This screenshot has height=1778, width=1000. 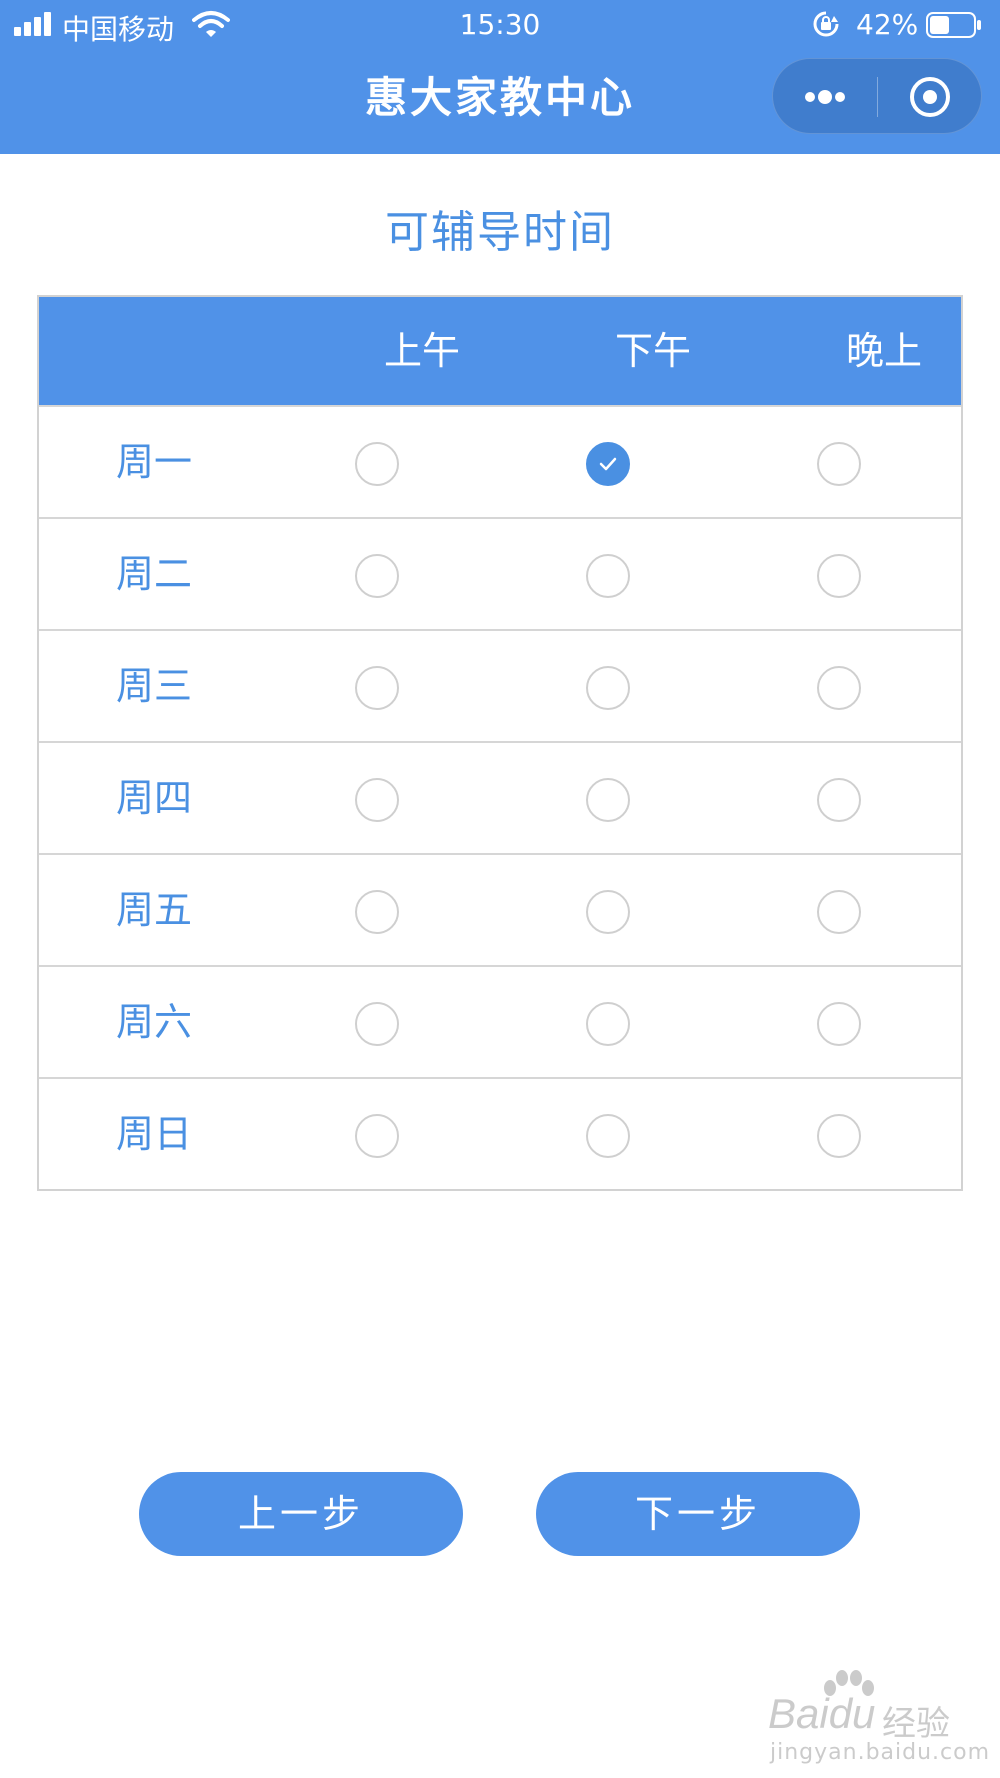 I want to click on next-step-button: 下一步, so click(x=698, y=1514).